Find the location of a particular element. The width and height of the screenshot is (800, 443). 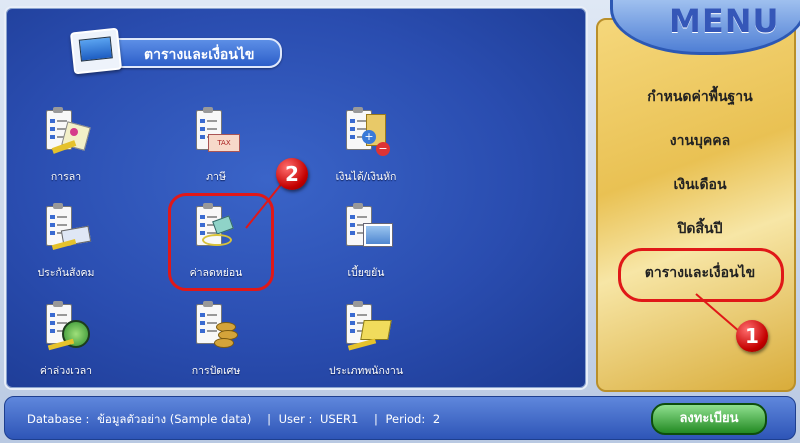

leave-icon is located at coordinates (66, 132).